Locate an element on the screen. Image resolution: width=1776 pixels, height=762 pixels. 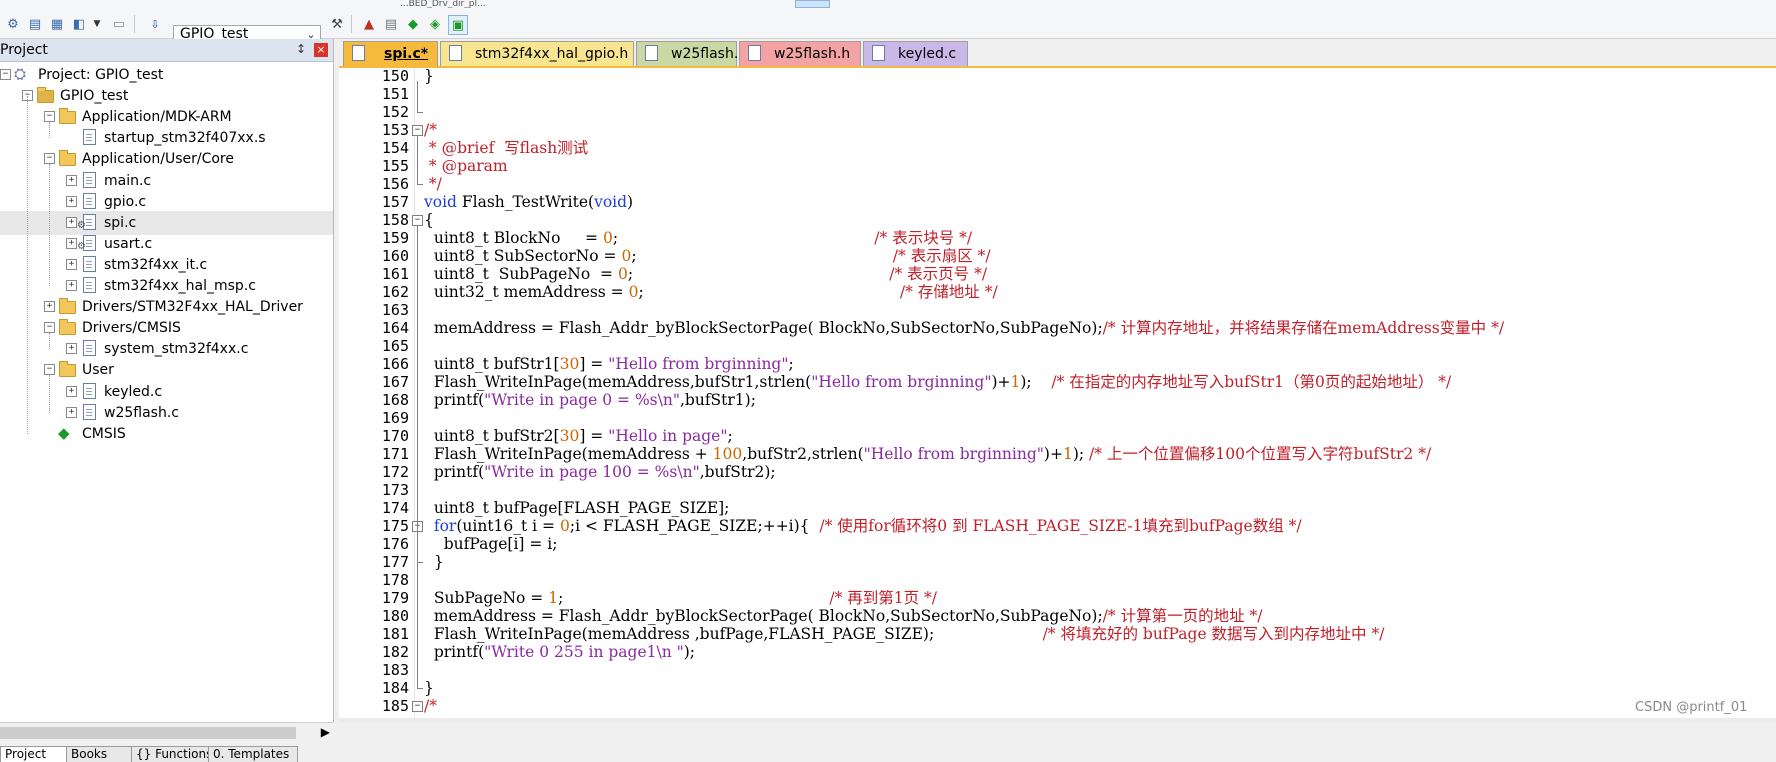
code-line: uint32_t memAddress = 0; /* 存储地址 */ is located at coordinates (711, 292).